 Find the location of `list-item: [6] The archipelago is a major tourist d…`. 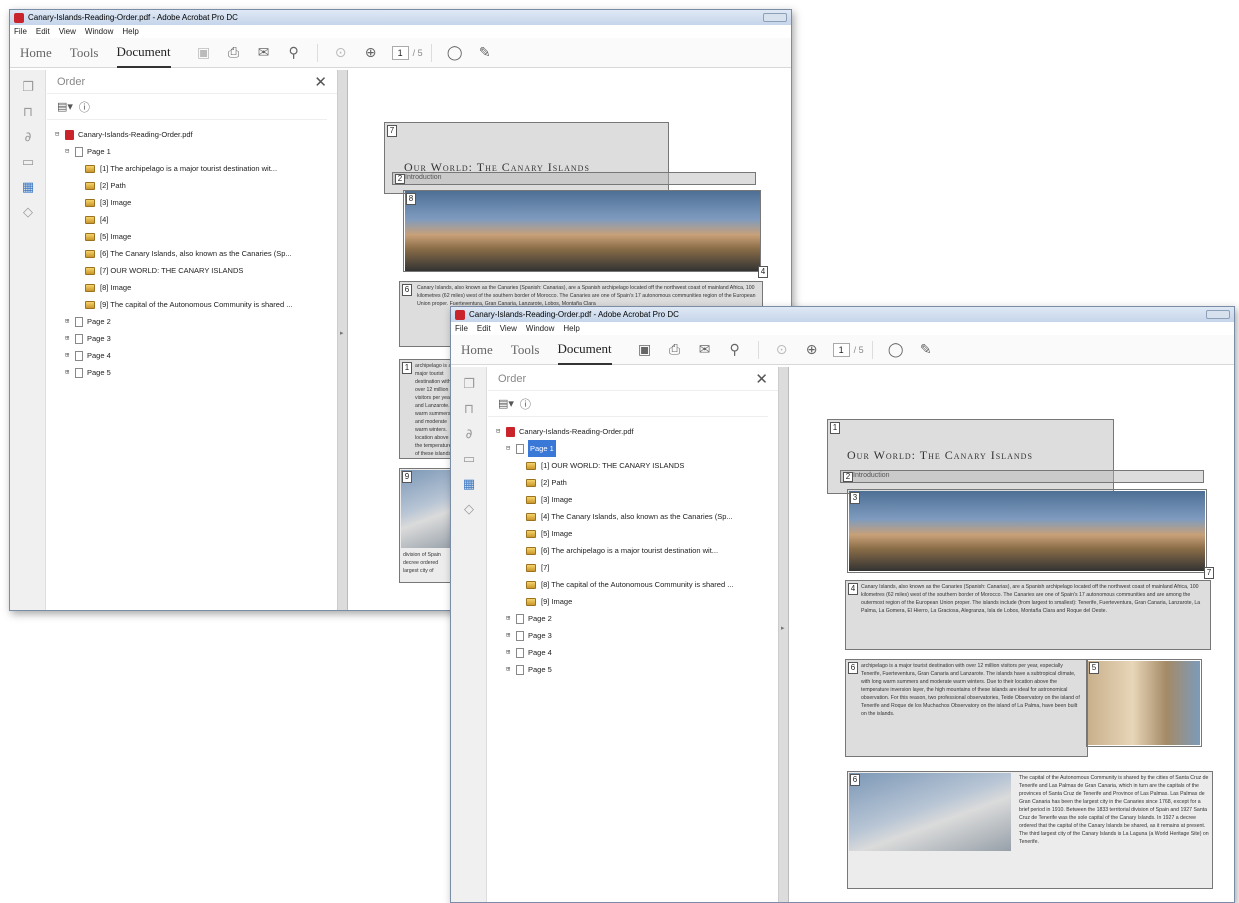

list-item: [6] The archipelago is a major tourist d… is located at coordinates (637, 550).